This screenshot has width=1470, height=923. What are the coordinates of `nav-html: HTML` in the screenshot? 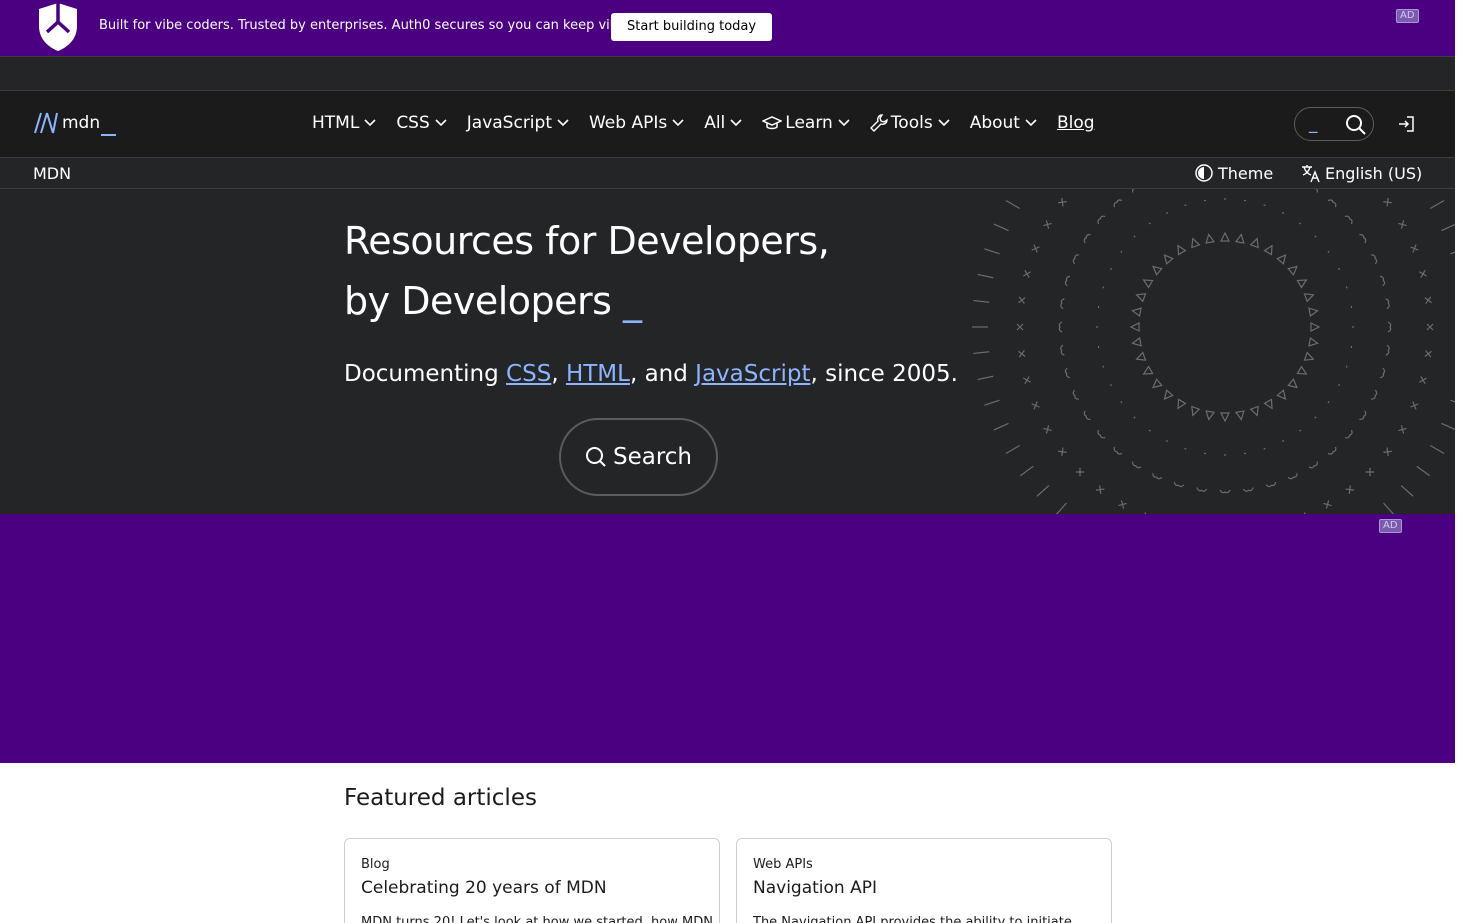 It's located at (344, 123).